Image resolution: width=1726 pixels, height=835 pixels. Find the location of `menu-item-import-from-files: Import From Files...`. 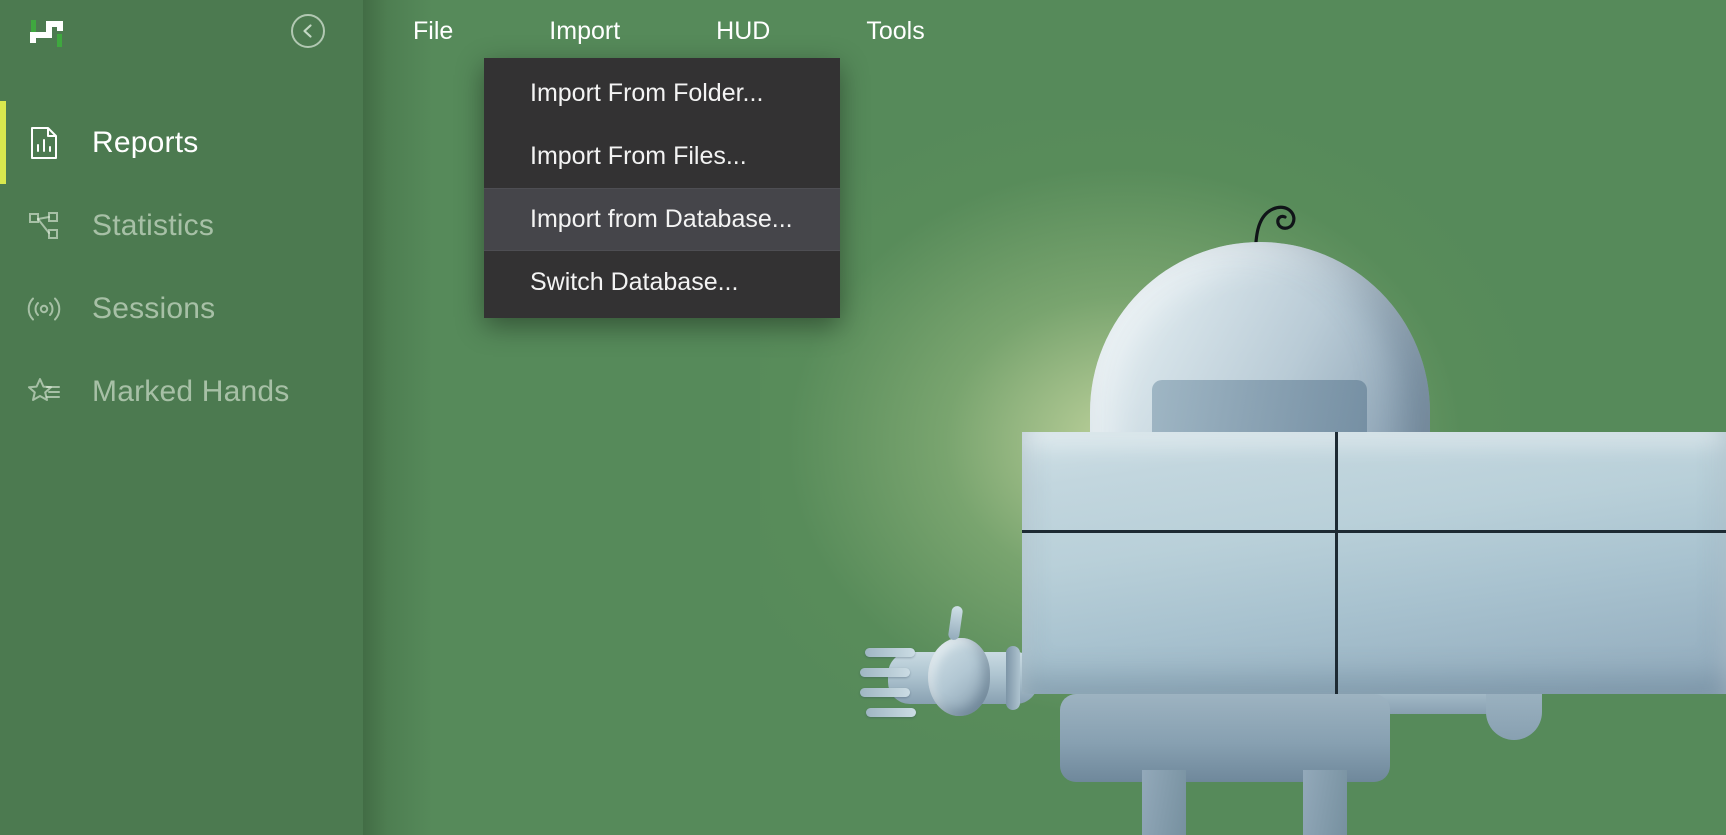

menu-item-import-from-files: Import From Files... is located at coordinates (662, 156).